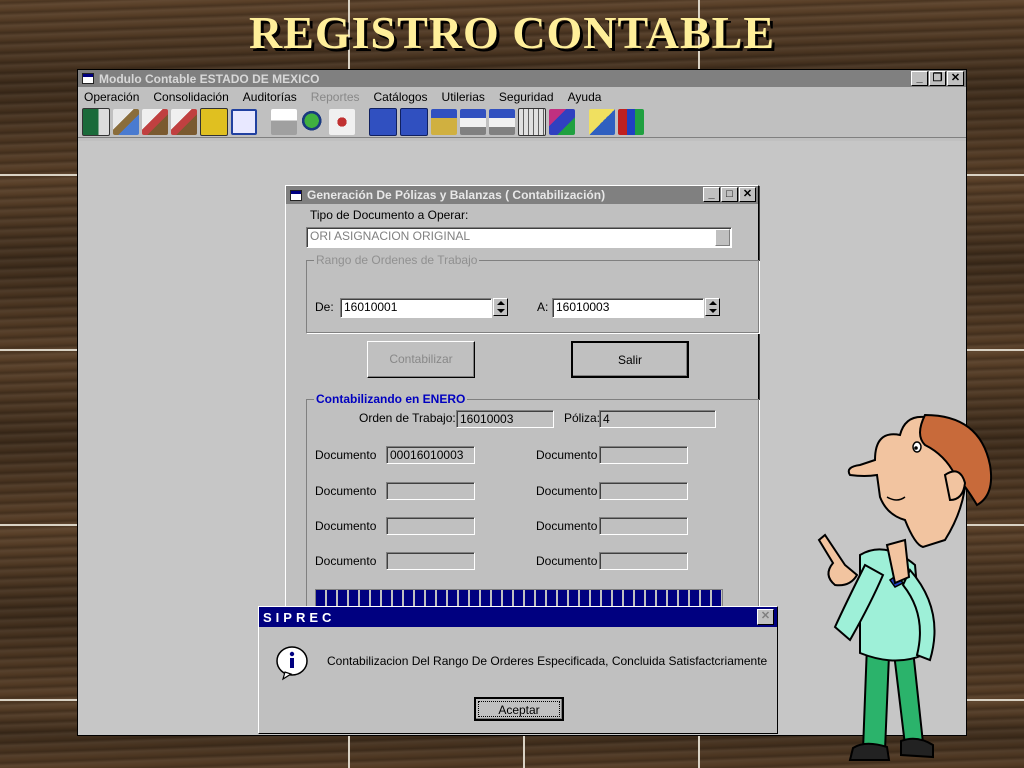 The height and width of the screenshot is (768, 1024). I want to click on from-label: De:, so click(324, 307).